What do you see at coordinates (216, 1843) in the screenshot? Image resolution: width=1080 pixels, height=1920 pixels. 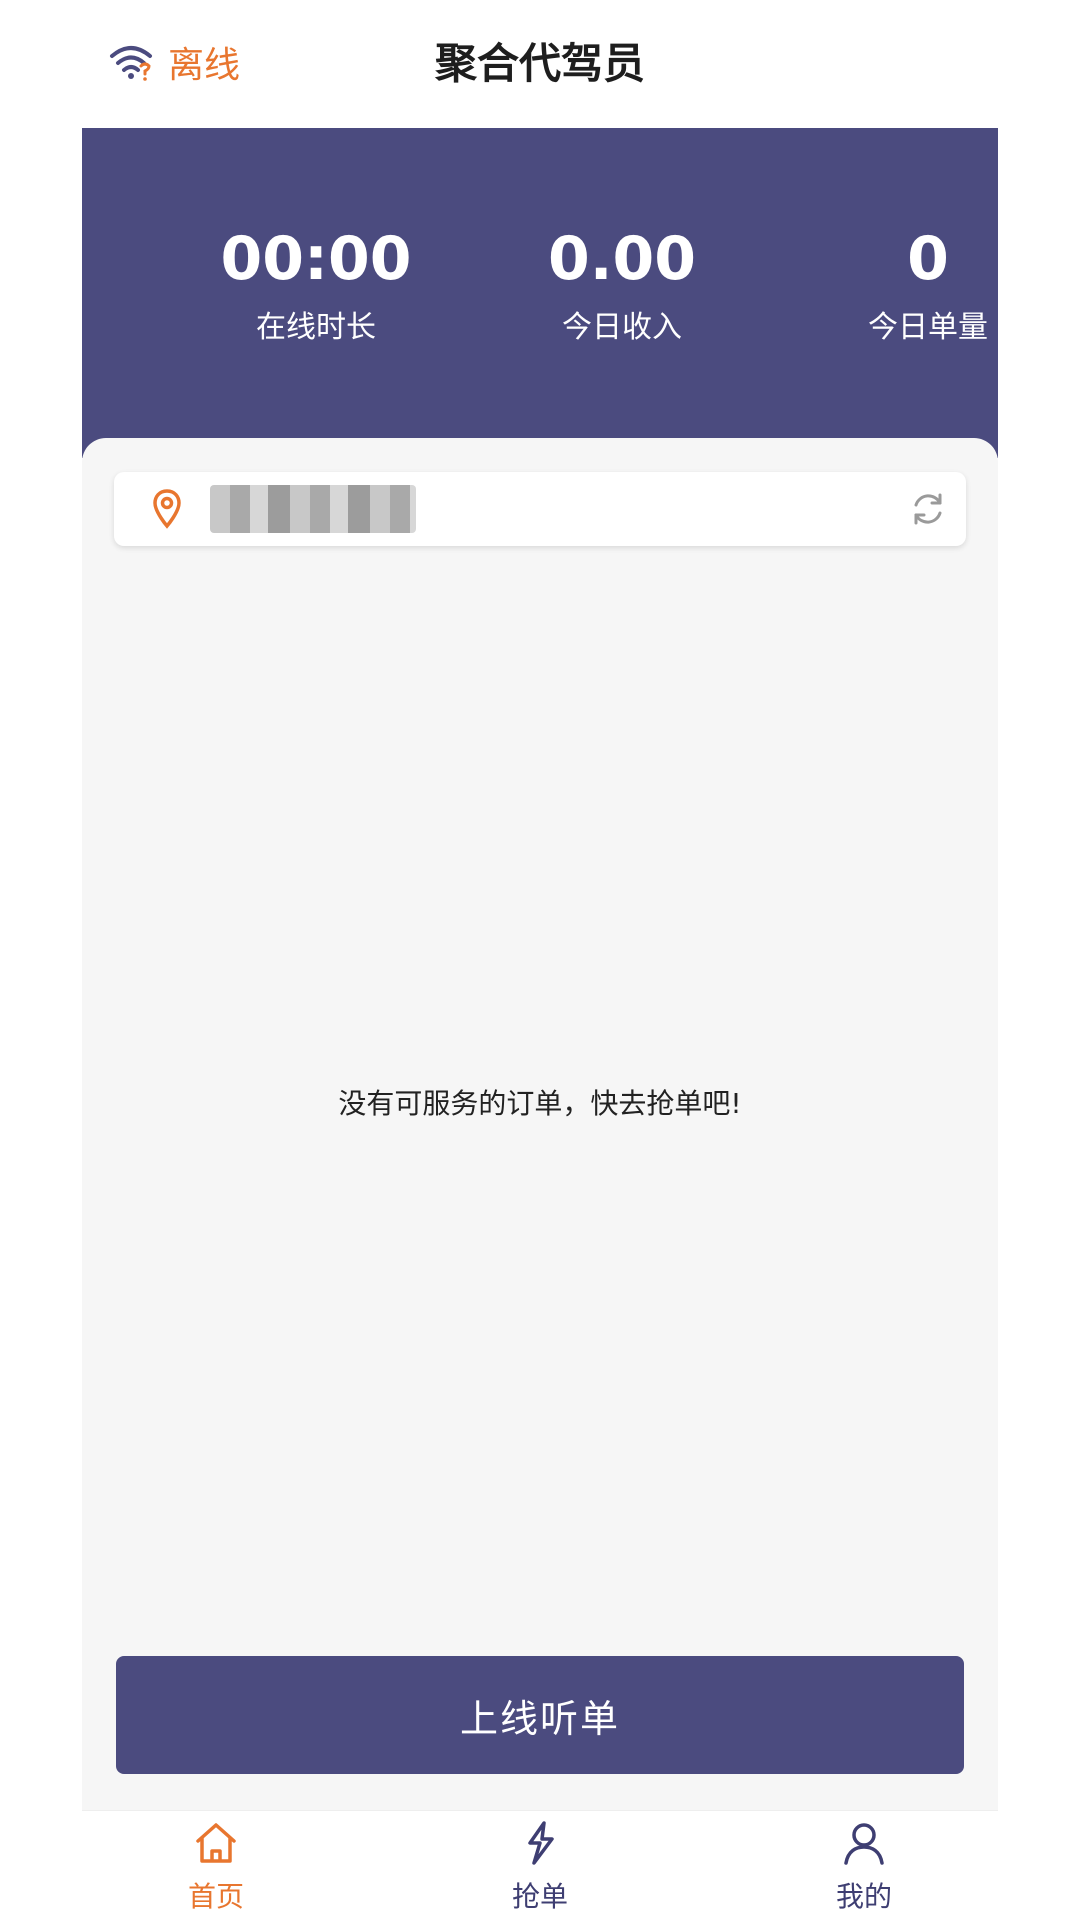 I see `home-icon` at bounding box center [216, 1843].